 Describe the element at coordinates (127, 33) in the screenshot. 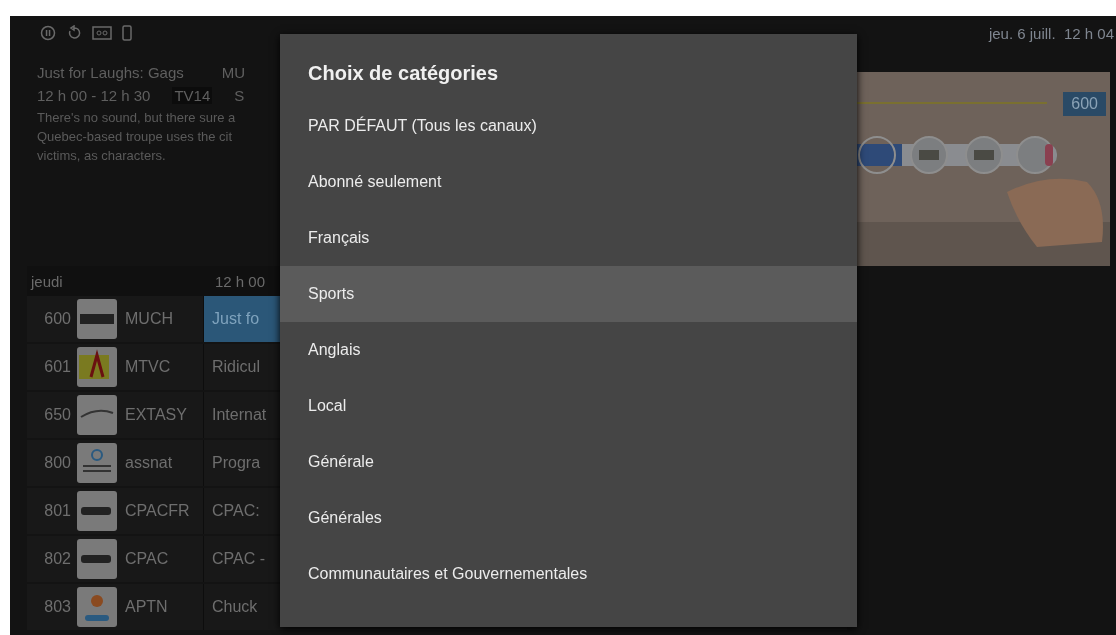

I see `phone-icon` at that location.